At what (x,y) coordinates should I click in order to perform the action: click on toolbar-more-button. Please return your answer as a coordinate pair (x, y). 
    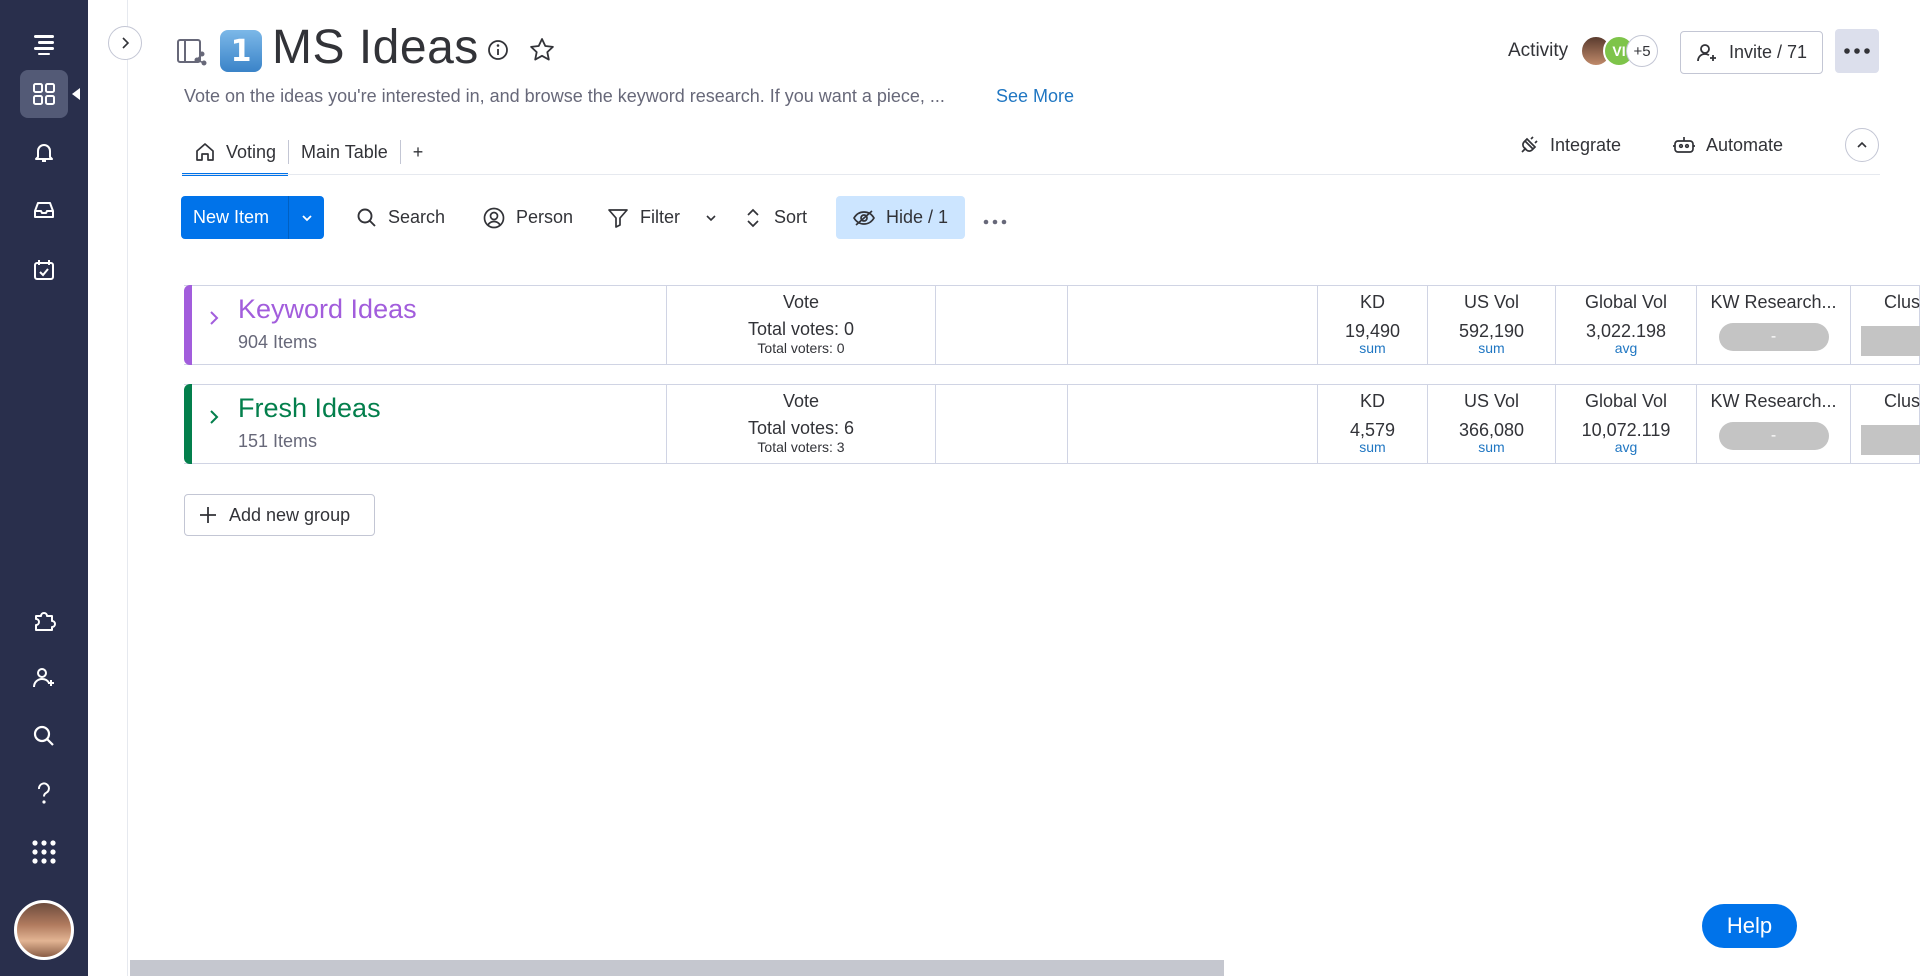
    Looking at the image, I should click on (995, 219).